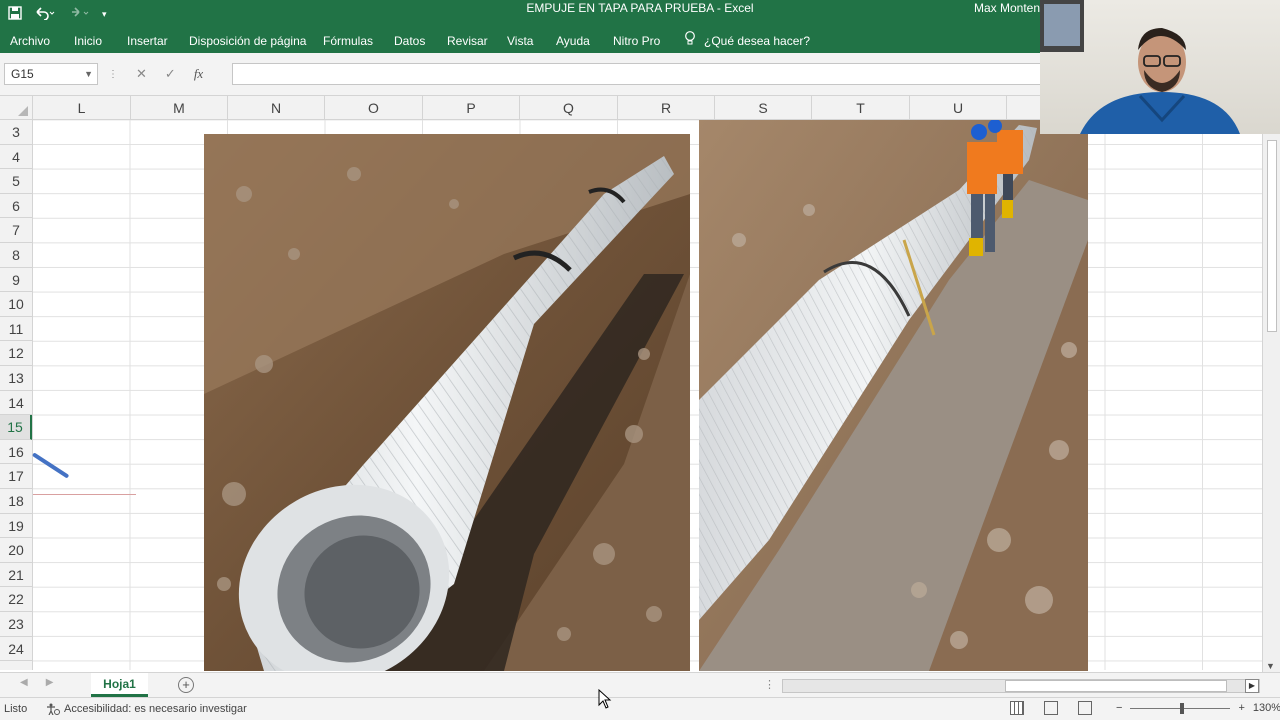 The width and height of the screenshot is (1280, 720). Describe the element at coordinates (16, 304) in the screenshot. I see `row-header: 10` at that location.